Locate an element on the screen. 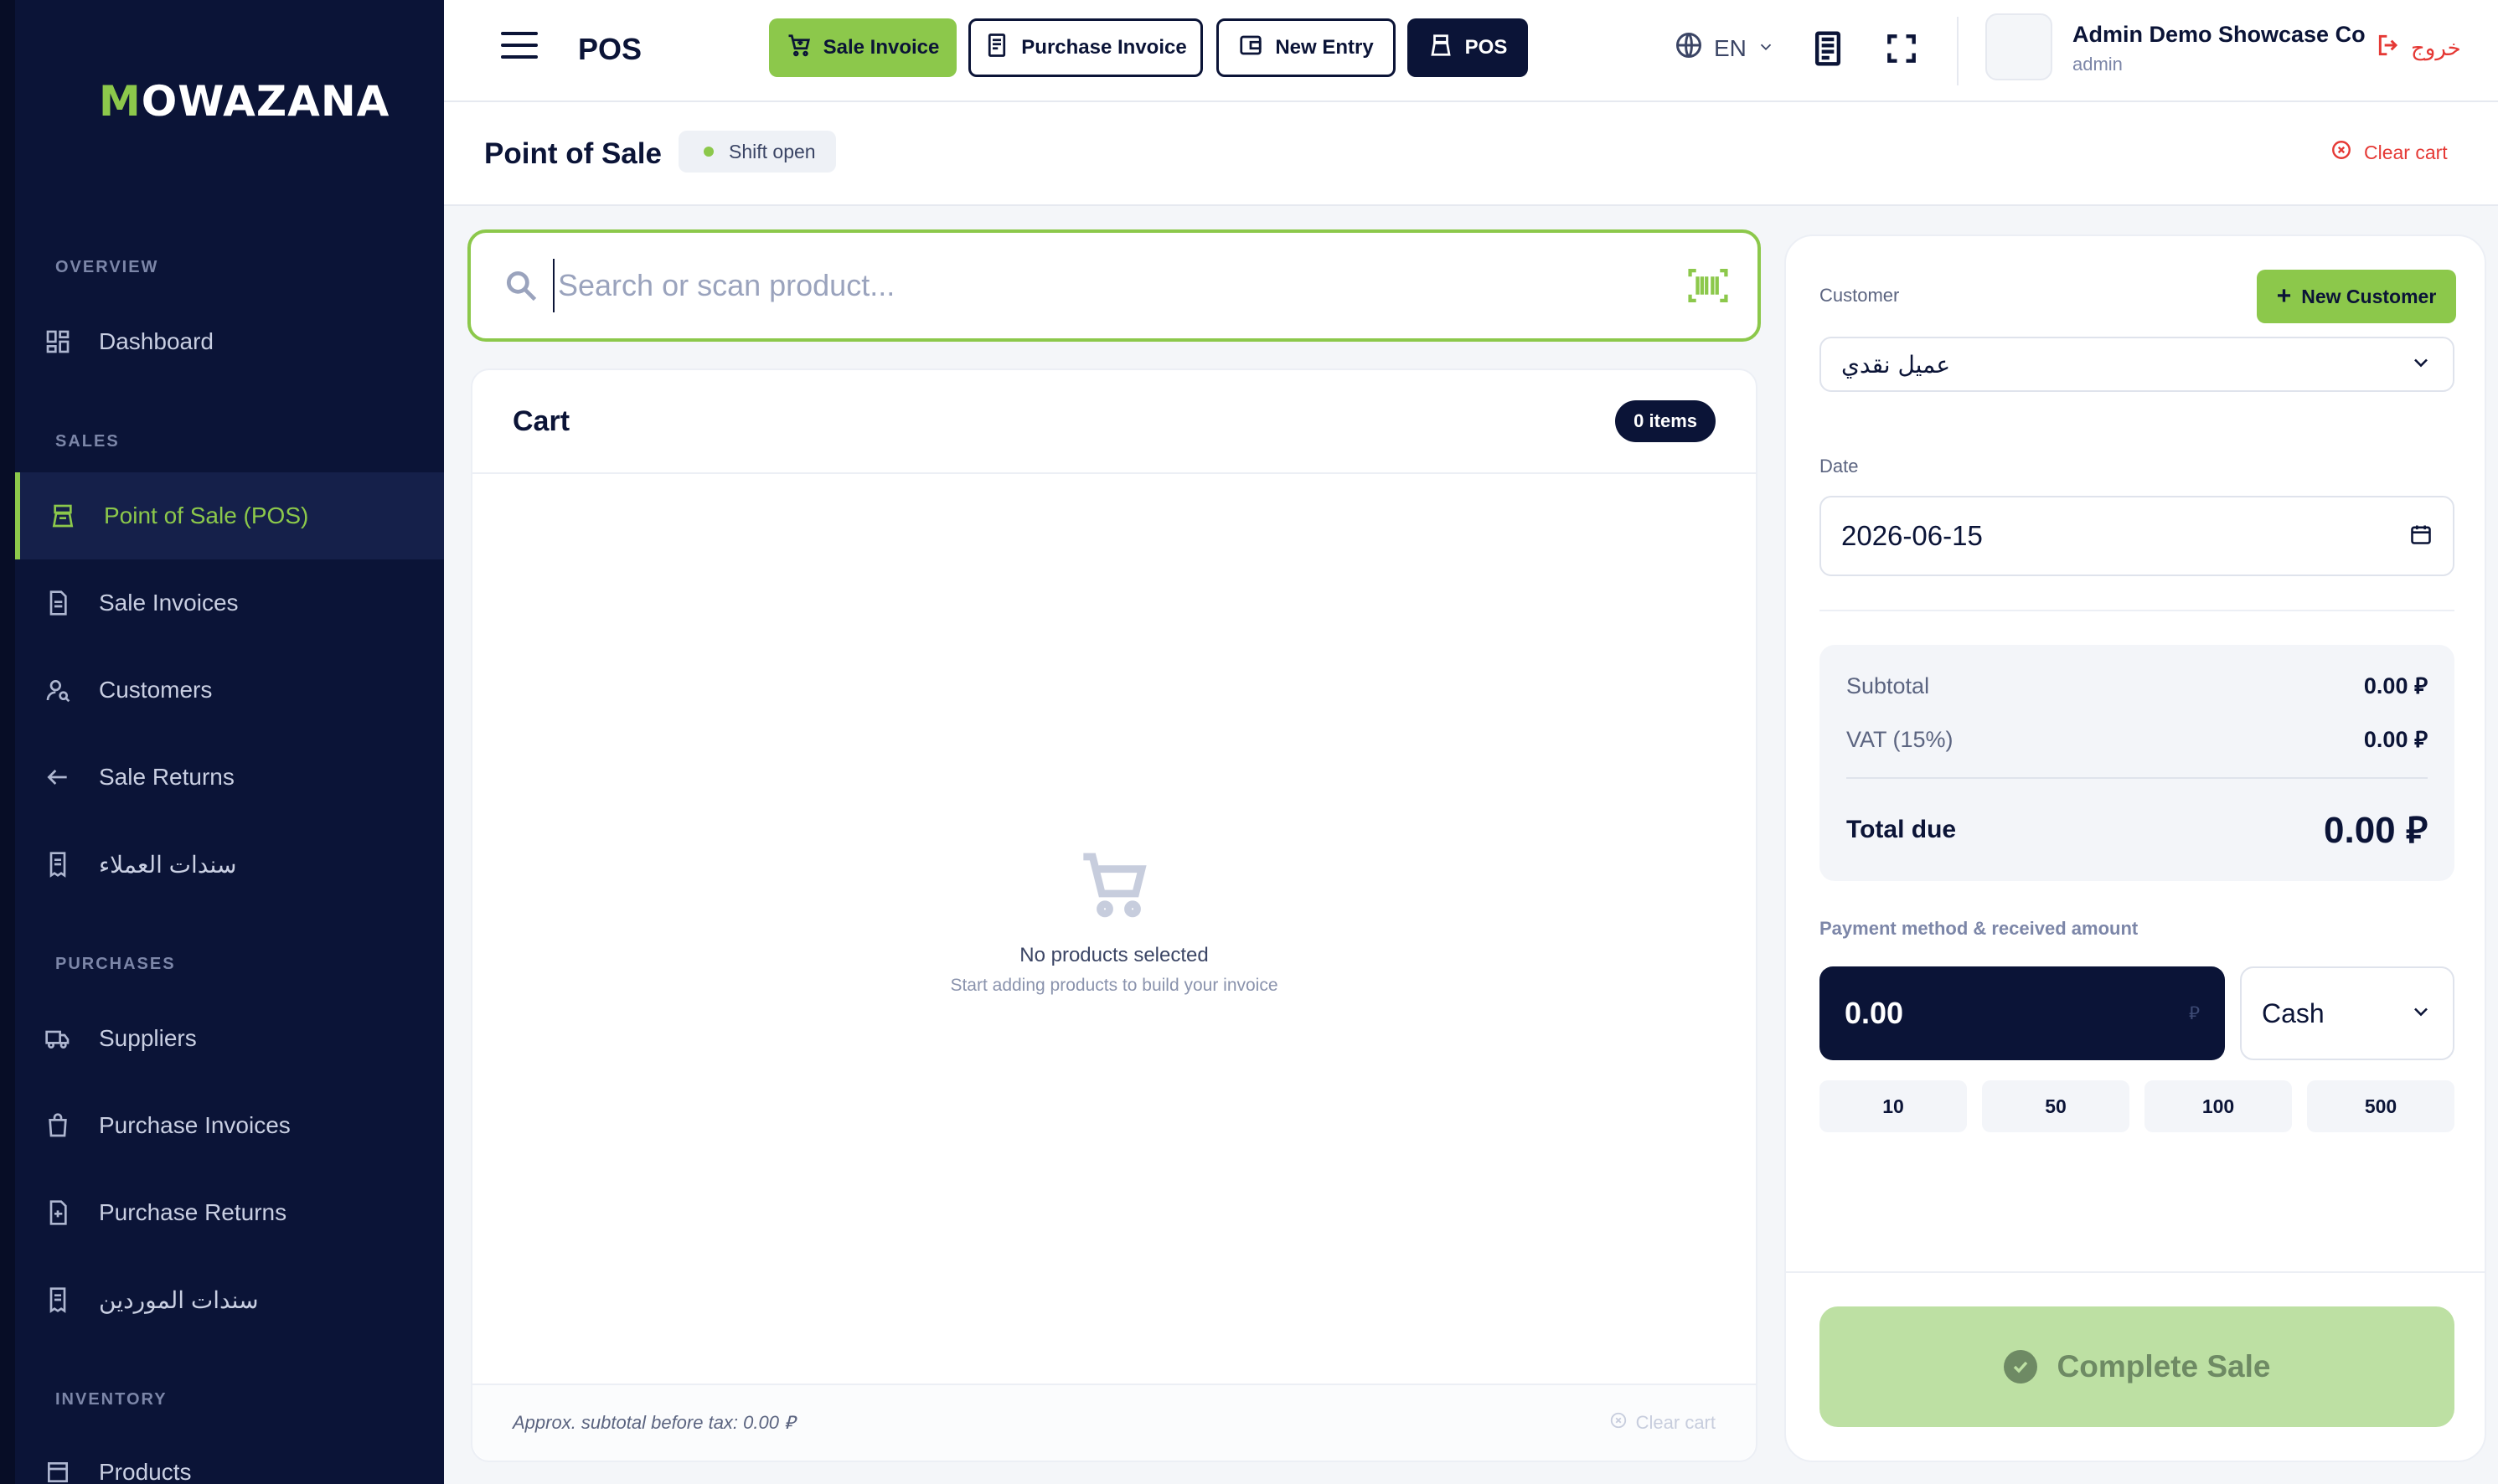 Image resolution: width=2498 pixels, height=1484 pixels. sidebar-item-purchase-invoices: Purchase Invoices is located at coordinates (229, 1125).